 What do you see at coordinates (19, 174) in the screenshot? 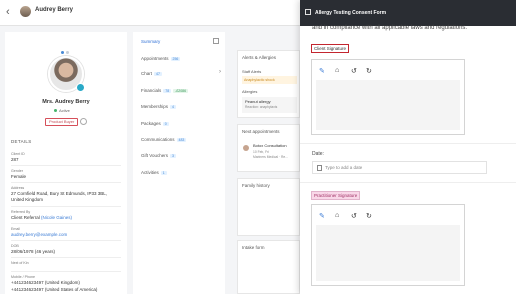
I see `detail-gender: Gender Female` at bounding box center [19, 174].